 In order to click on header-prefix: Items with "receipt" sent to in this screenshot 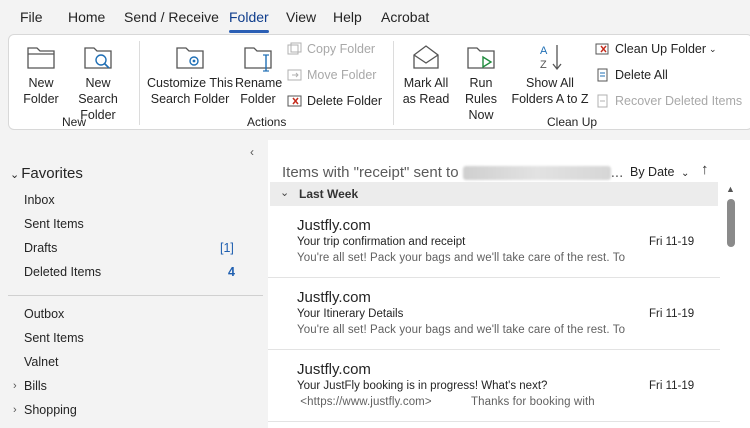, I will do `click(370, 172)`.